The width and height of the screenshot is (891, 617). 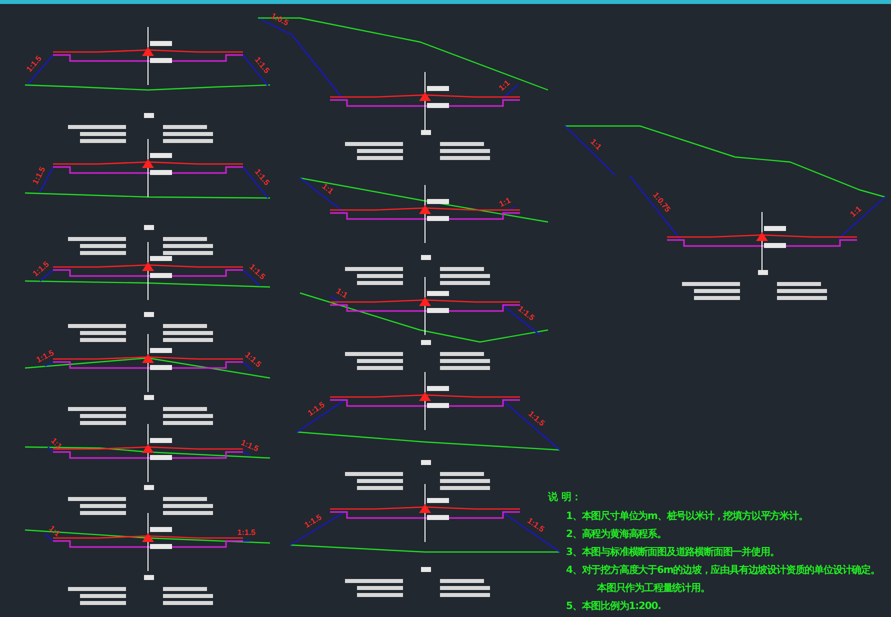 I want to click on notes-title: 说 明：, so click(x=565, y=497).